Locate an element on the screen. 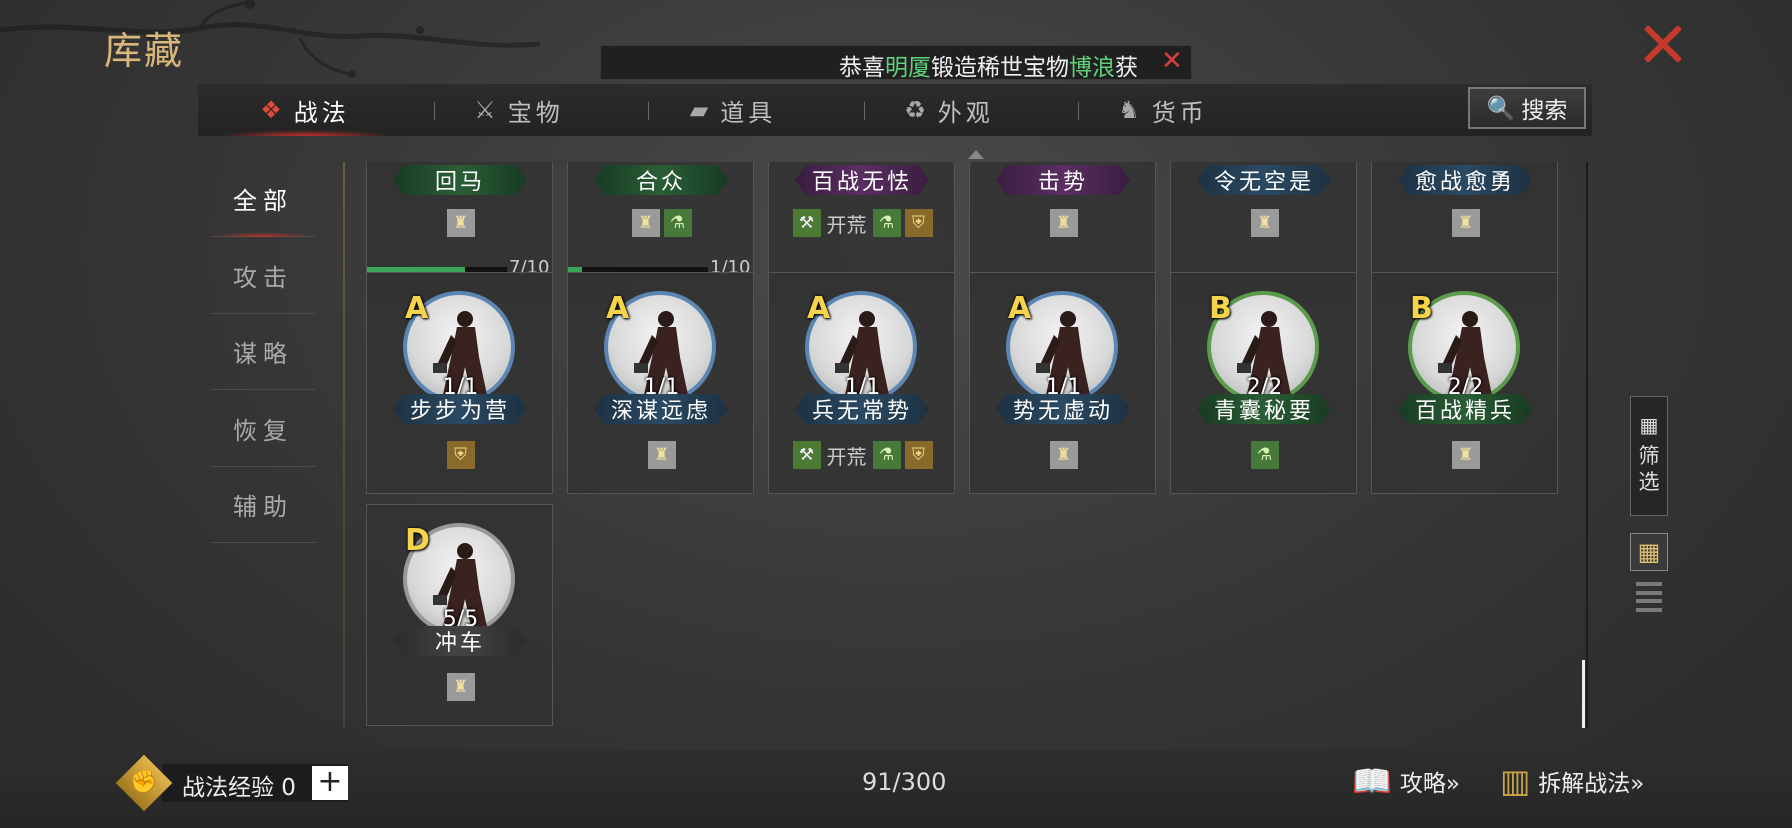 This screenshot has width=1792, height=828. dismantle-skills-button: ▥ 拆解战法» is located at coordinates (1572, 781).